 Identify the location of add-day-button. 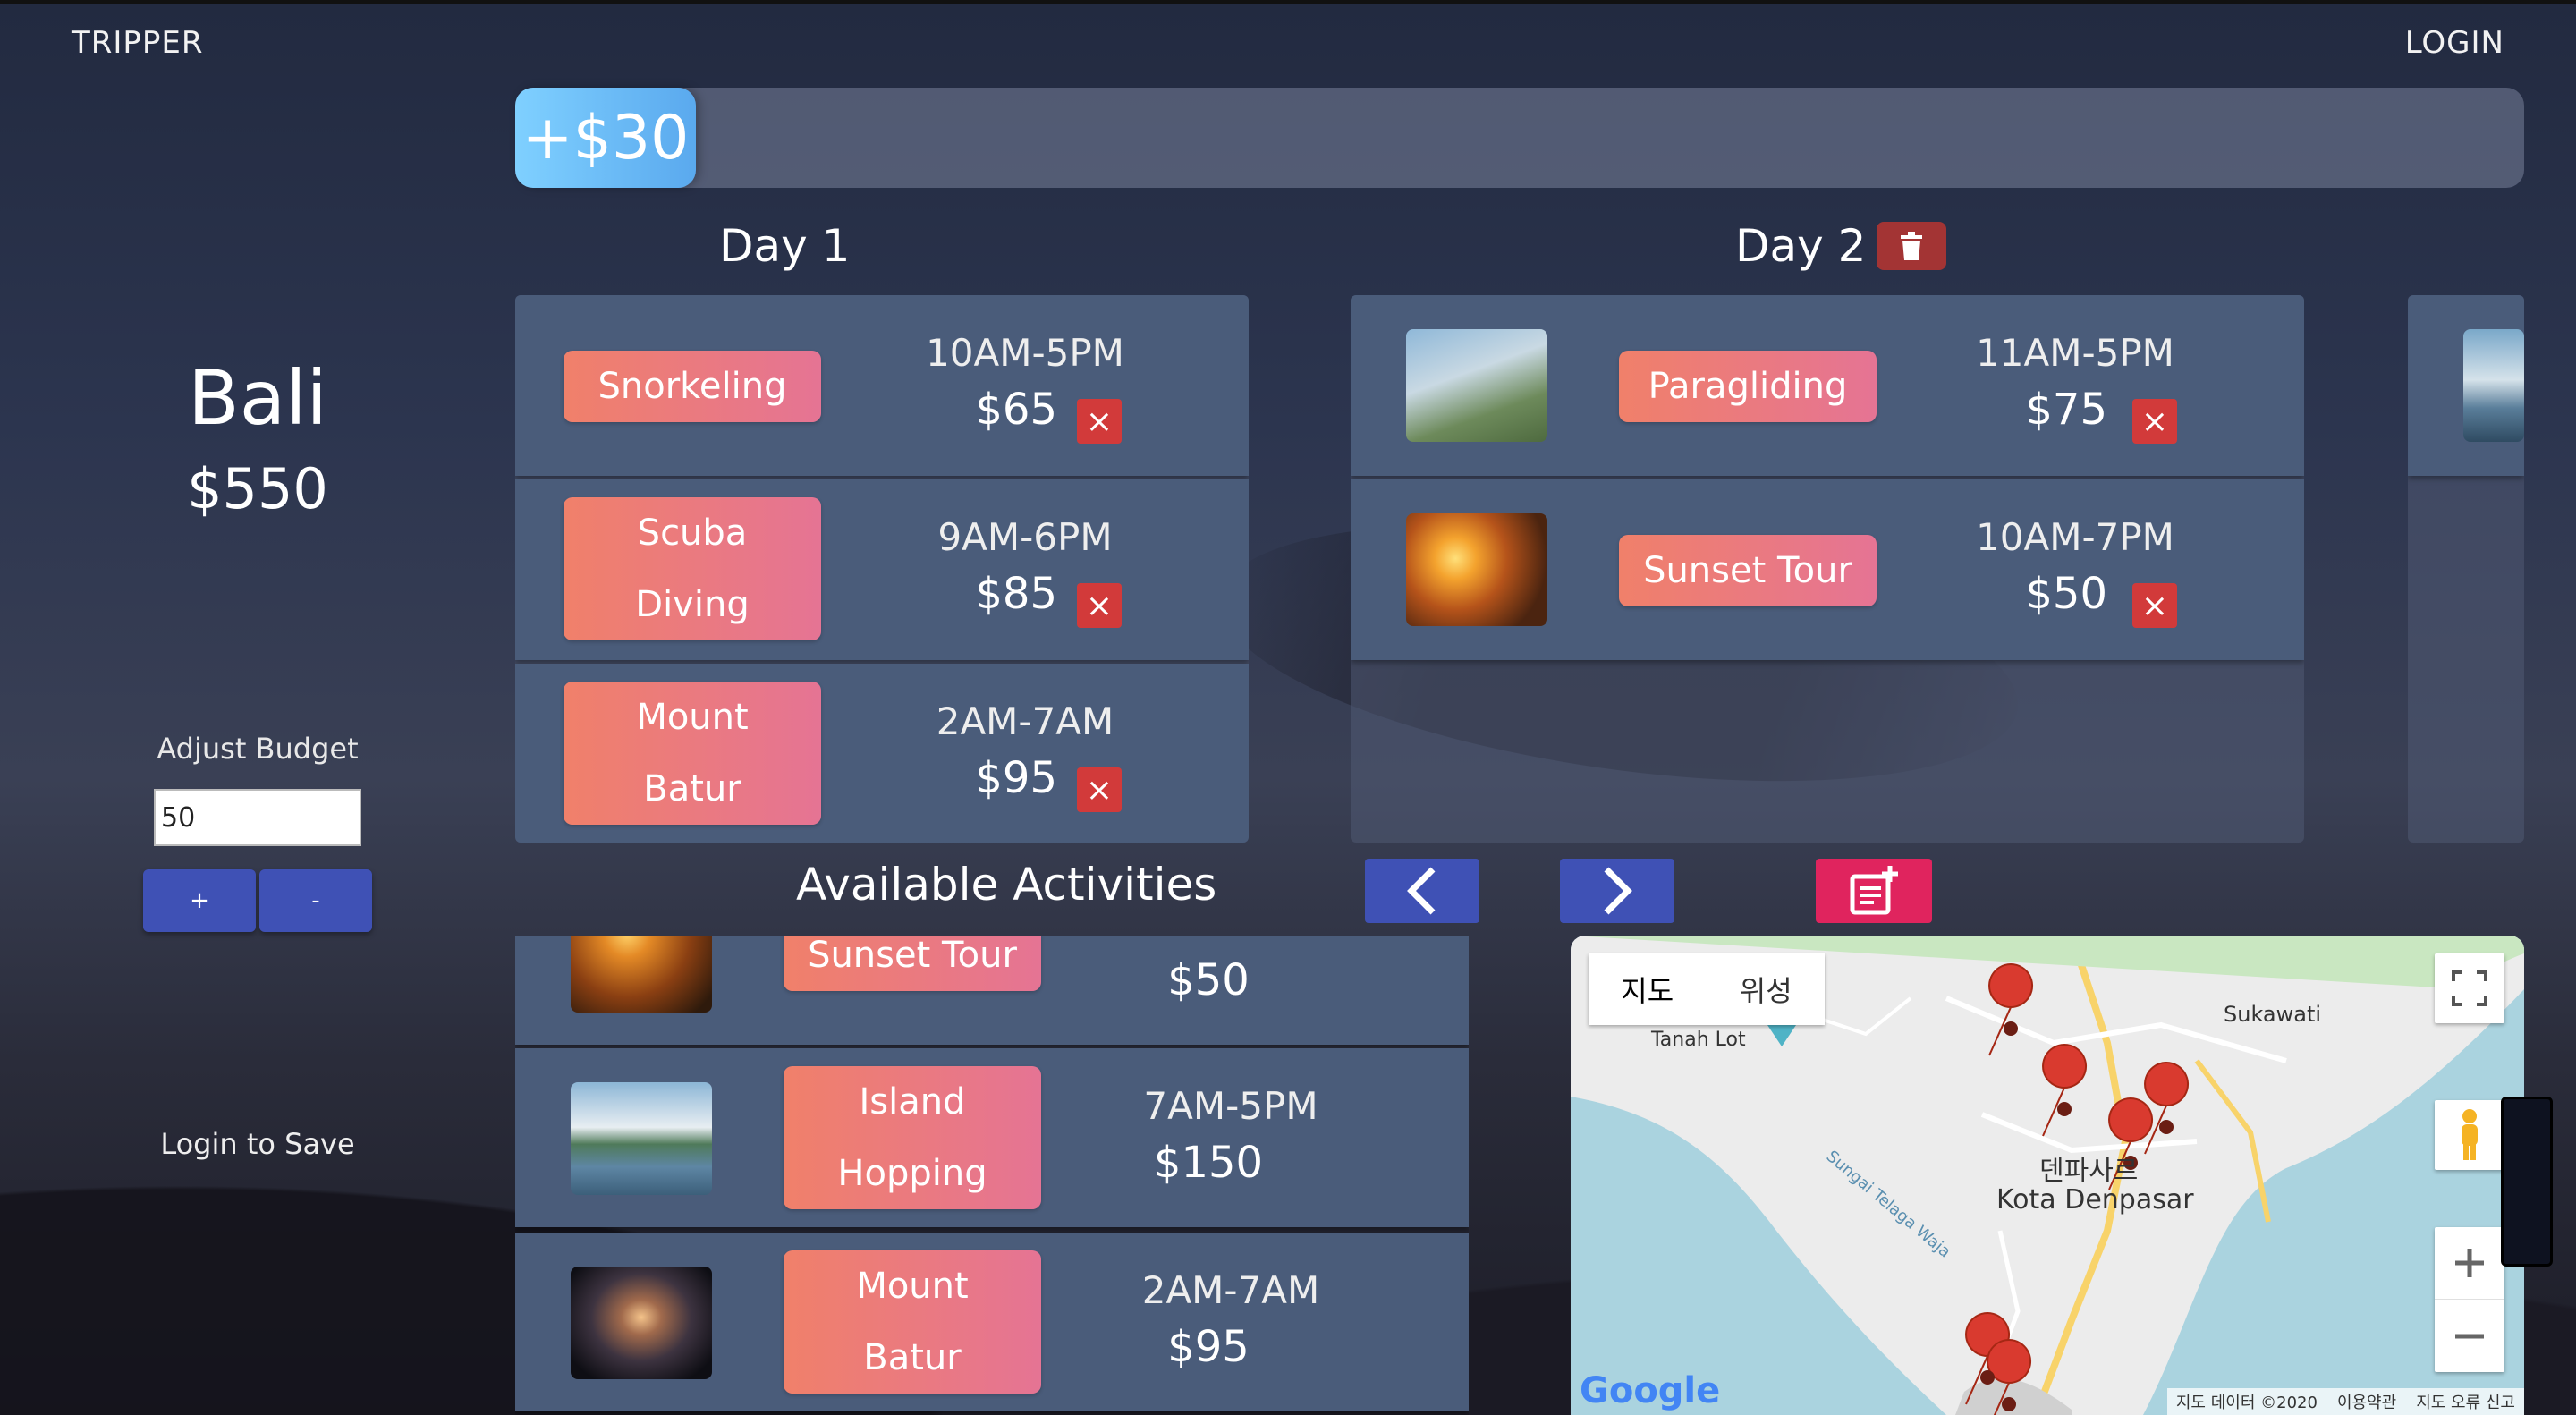
(1874, 891).